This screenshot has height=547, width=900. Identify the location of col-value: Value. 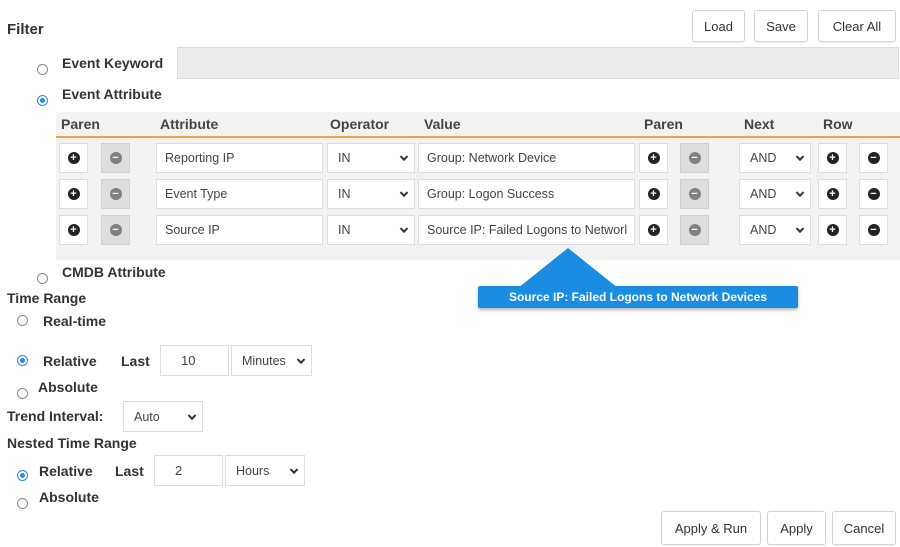
(442, 124).